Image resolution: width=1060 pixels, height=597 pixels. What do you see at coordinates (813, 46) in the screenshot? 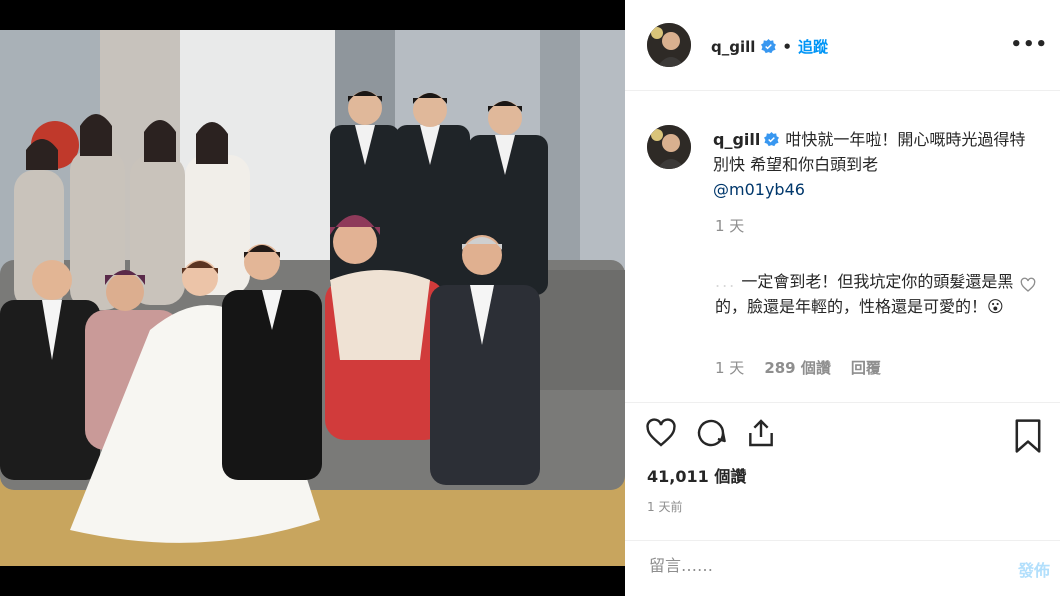
I see `follow-button: 追蹤` at bounding box center [813, 46].